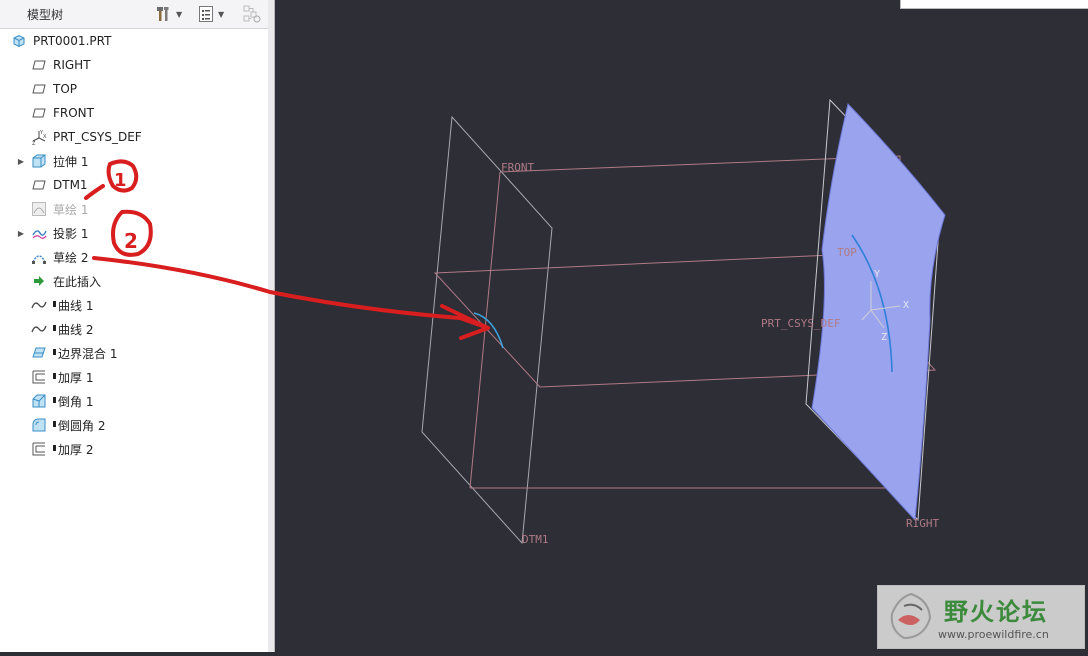 The height and width of the screenshot is (656, 1088). What do you see at coordinates (911, 616) in the screenshot?
I see `forum-logo-icon` at bounding box center [911, 616].